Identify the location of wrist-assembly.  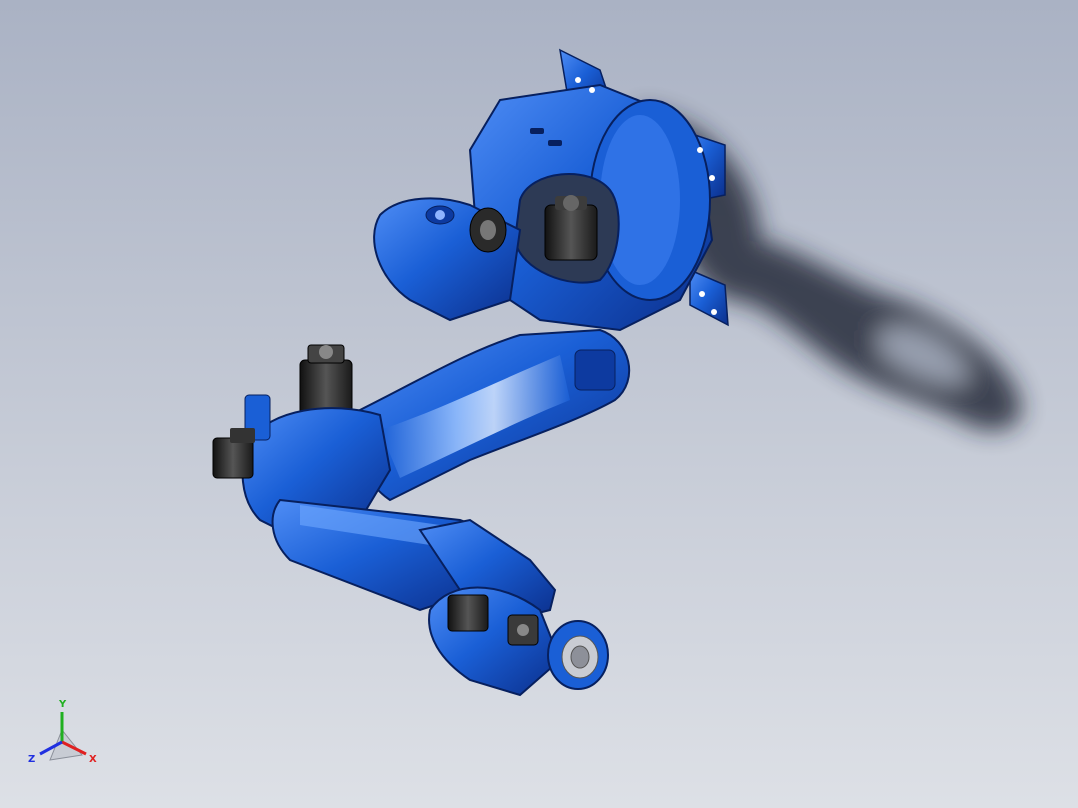
(490, 607).